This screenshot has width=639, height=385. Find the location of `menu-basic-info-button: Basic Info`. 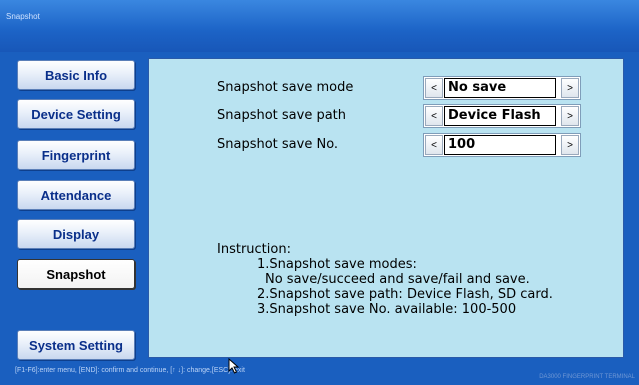

menu-basic-info-button: Basic Info is located at coordinates (76, 75).